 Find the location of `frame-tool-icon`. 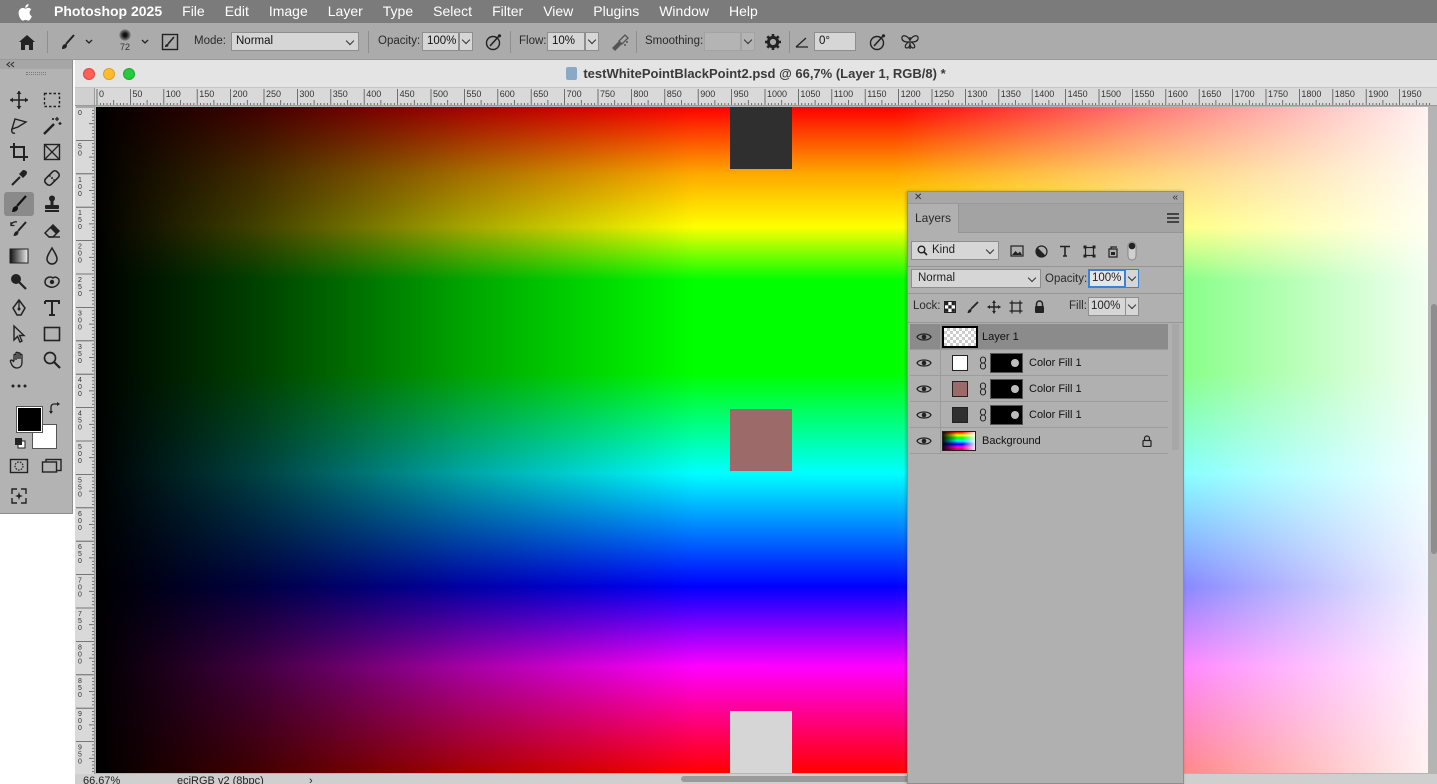

frame-tool-icon is located at coordinates (52, 152).